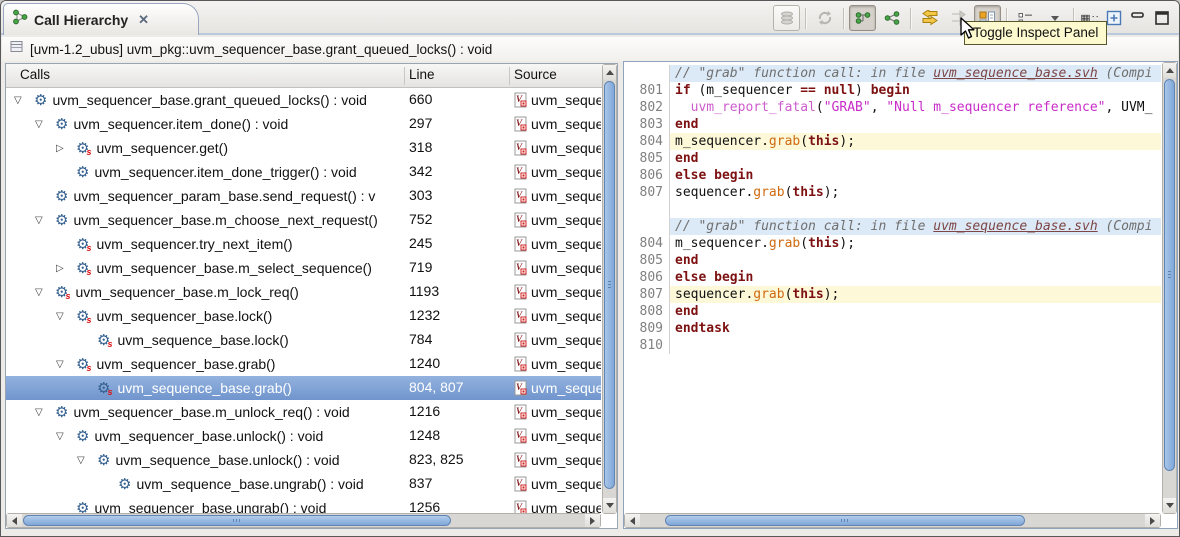  I want to click on code-token: this, so click(808, 294).